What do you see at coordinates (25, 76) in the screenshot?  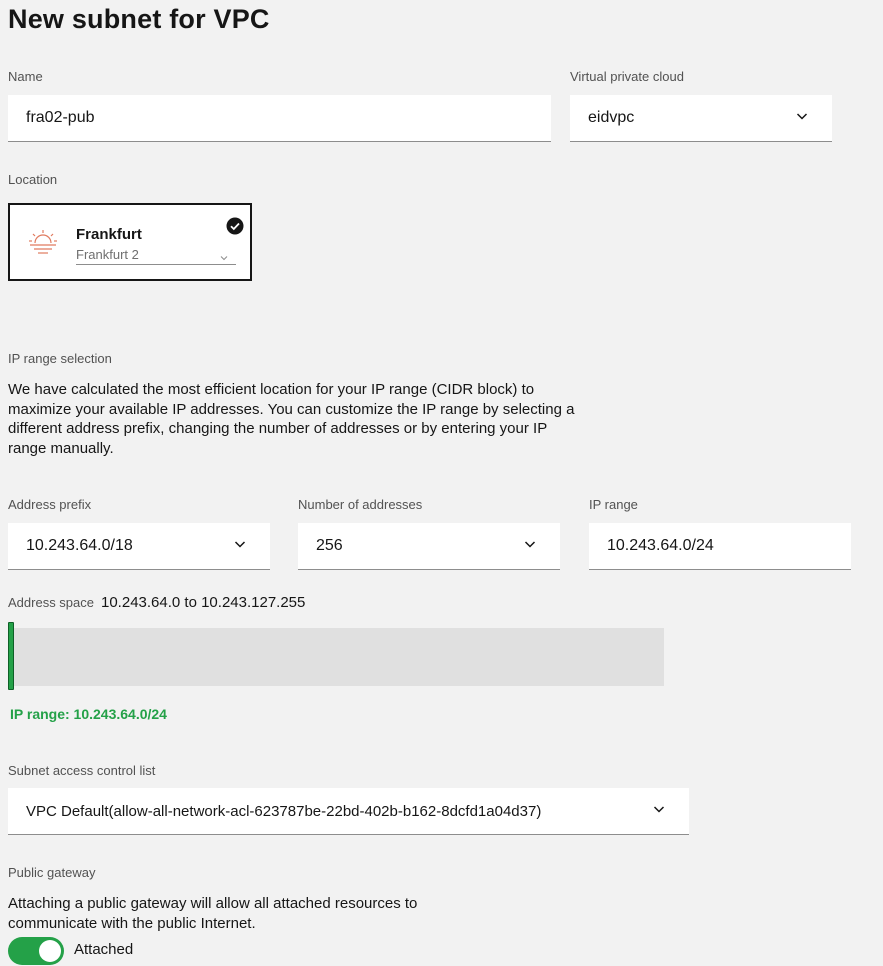 I see `name-label: Name` at bounding box center [25, 76].